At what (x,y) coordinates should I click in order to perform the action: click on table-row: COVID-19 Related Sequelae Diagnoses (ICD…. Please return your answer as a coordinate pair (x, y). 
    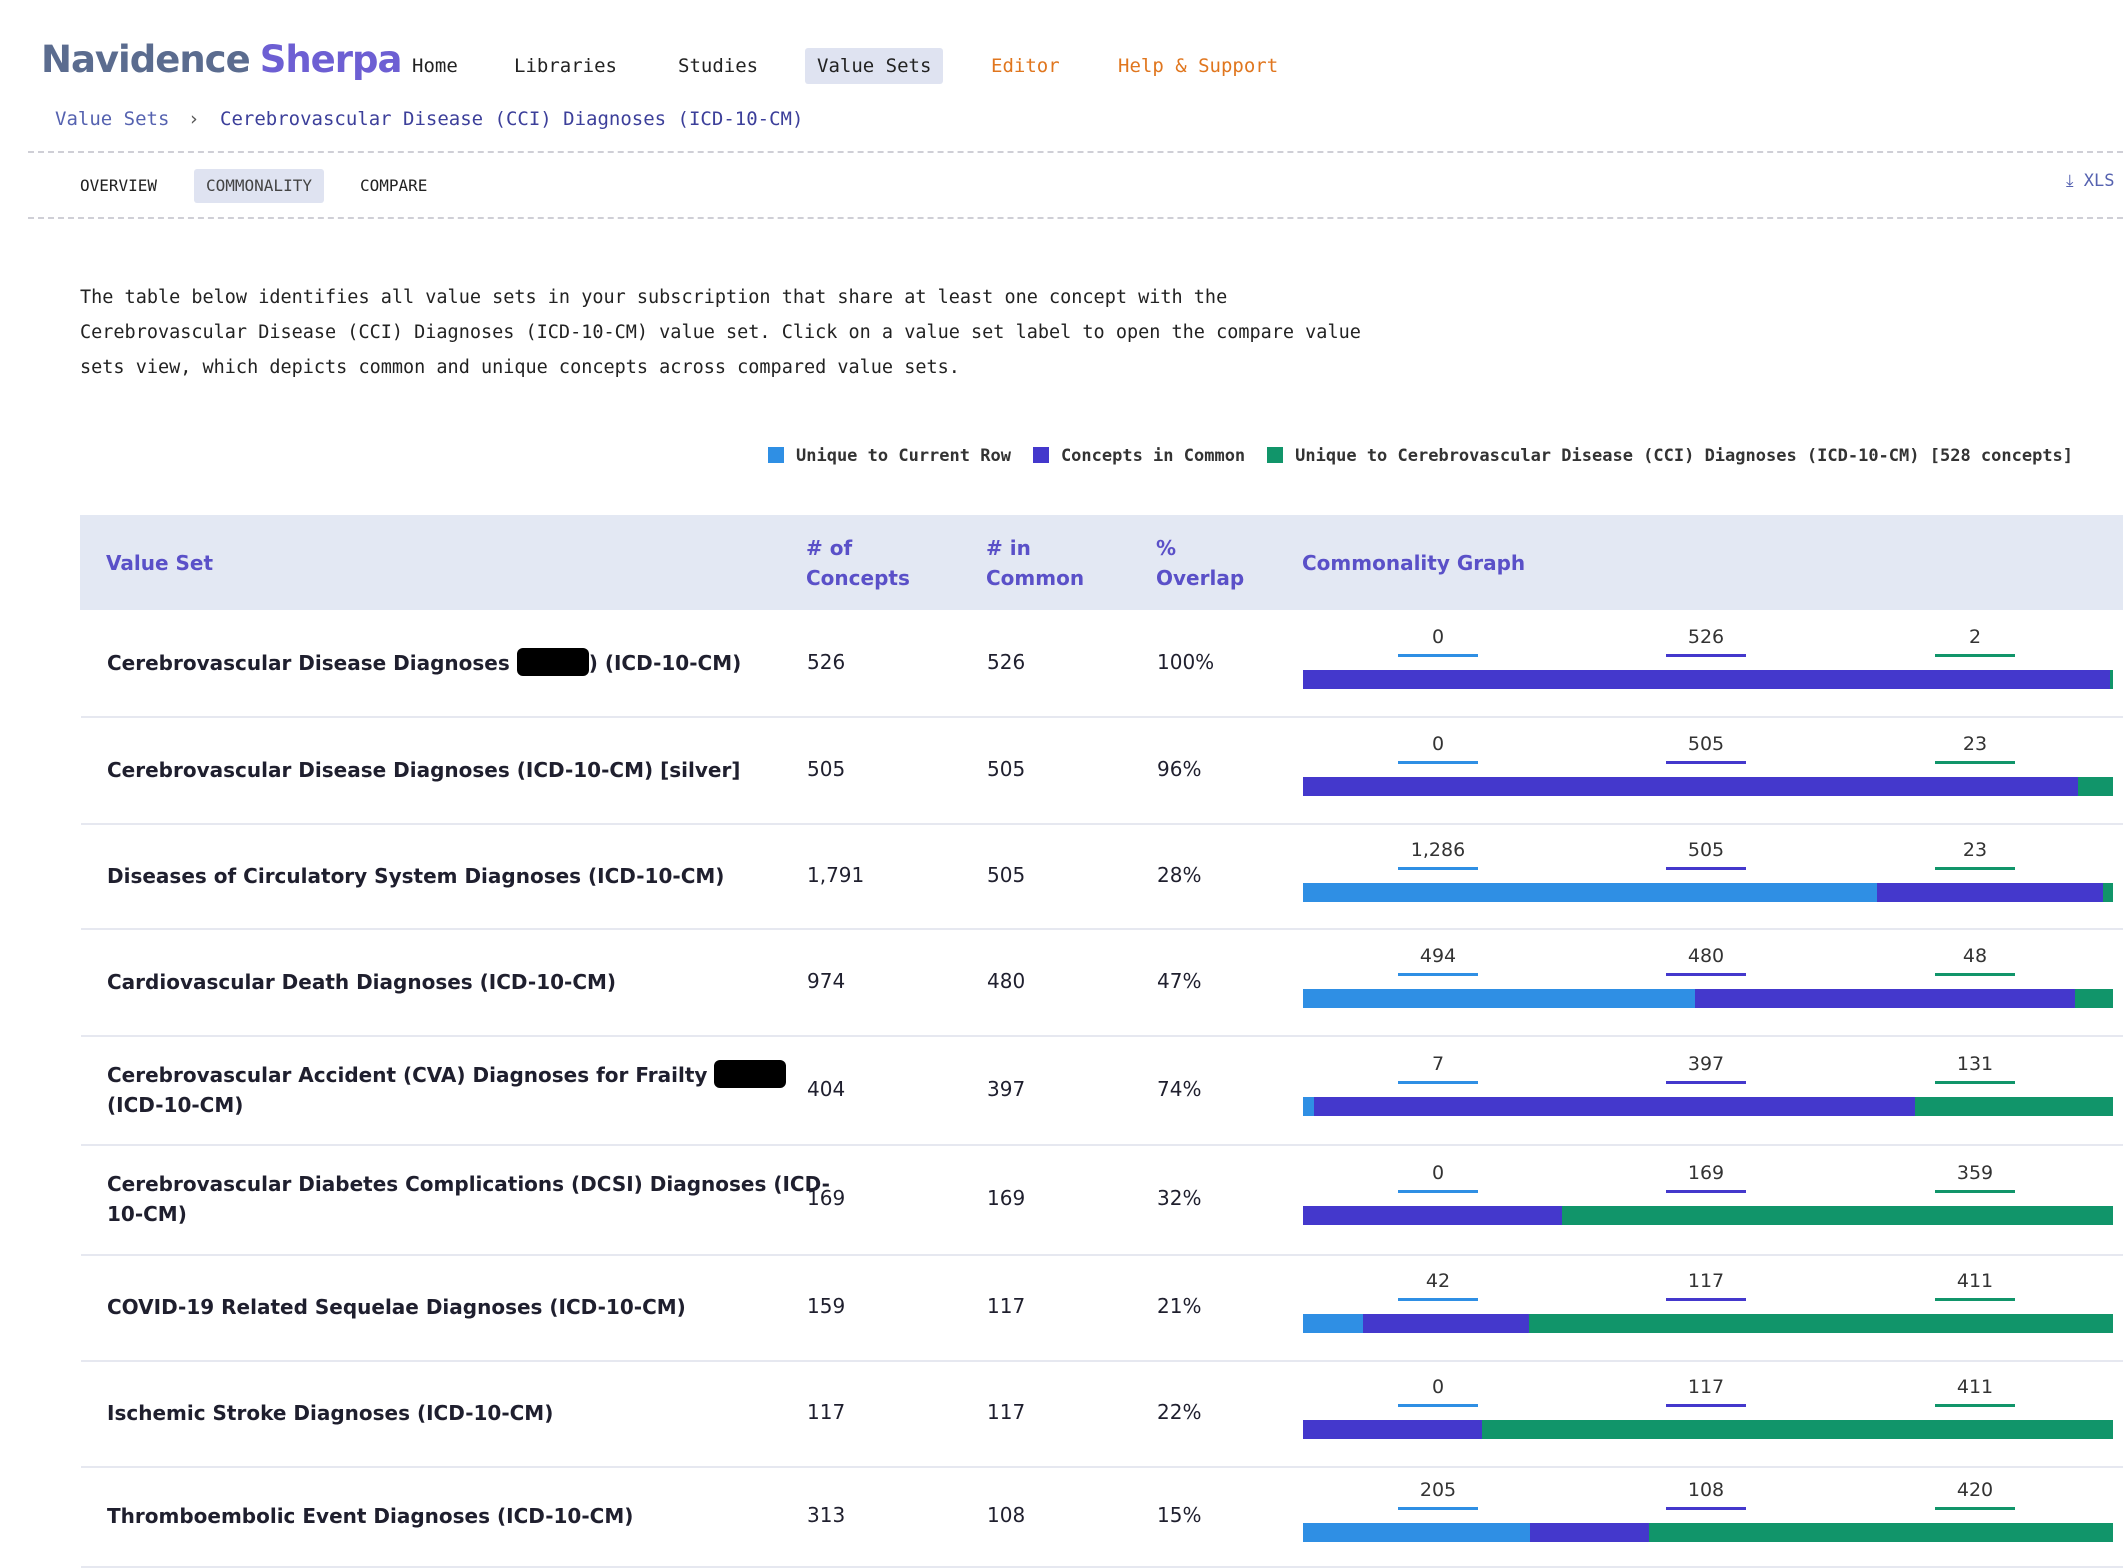
    Looking at the image, I should click on (1102, 1308).